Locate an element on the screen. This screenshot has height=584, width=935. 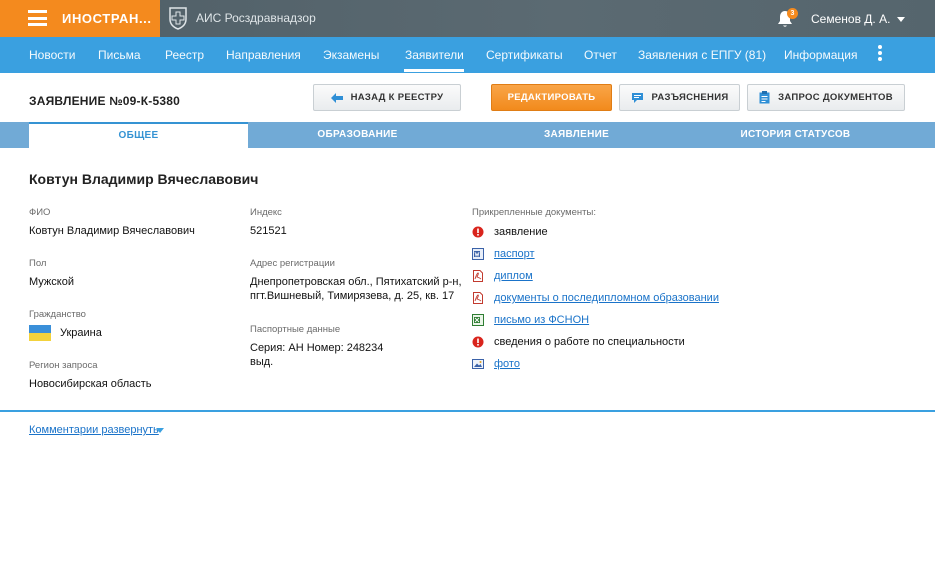
gender-label: Пол is located at coordinates (38, 263).